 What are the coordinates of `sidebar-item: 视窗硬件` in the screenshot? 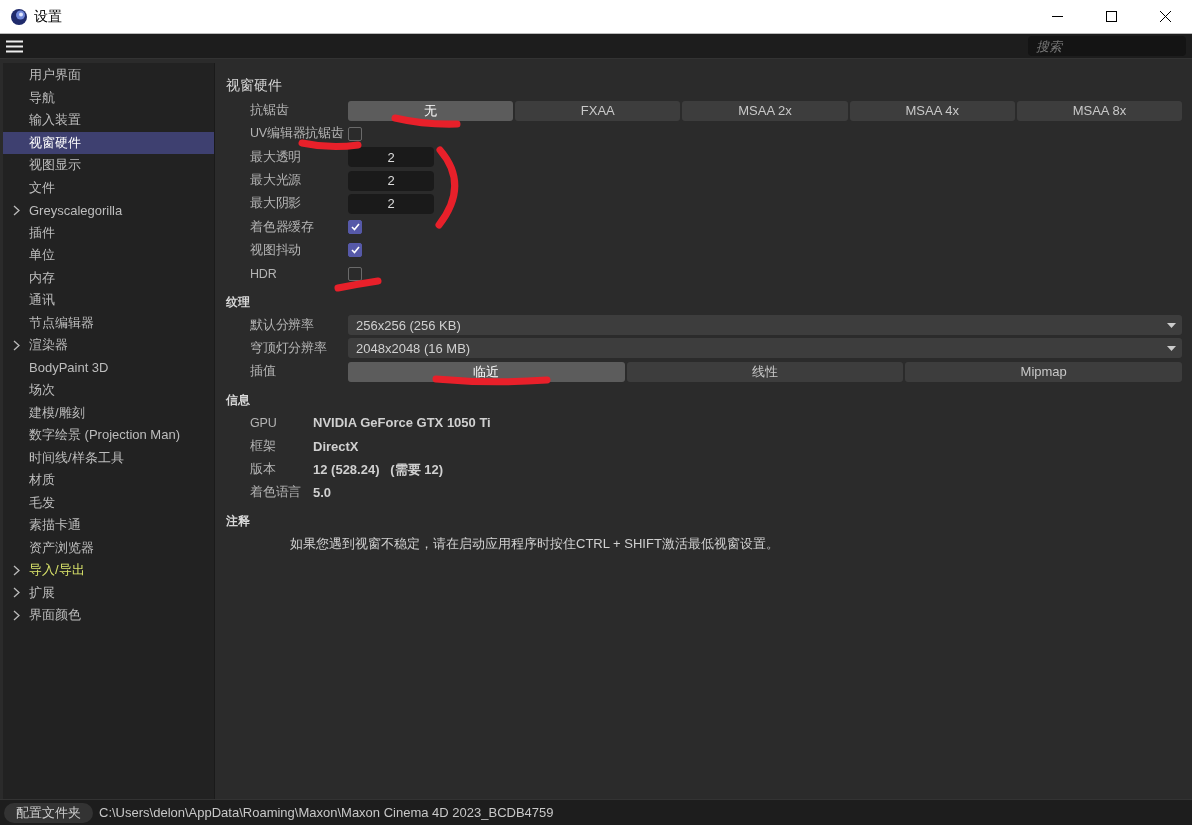 It's located at (108, 142).